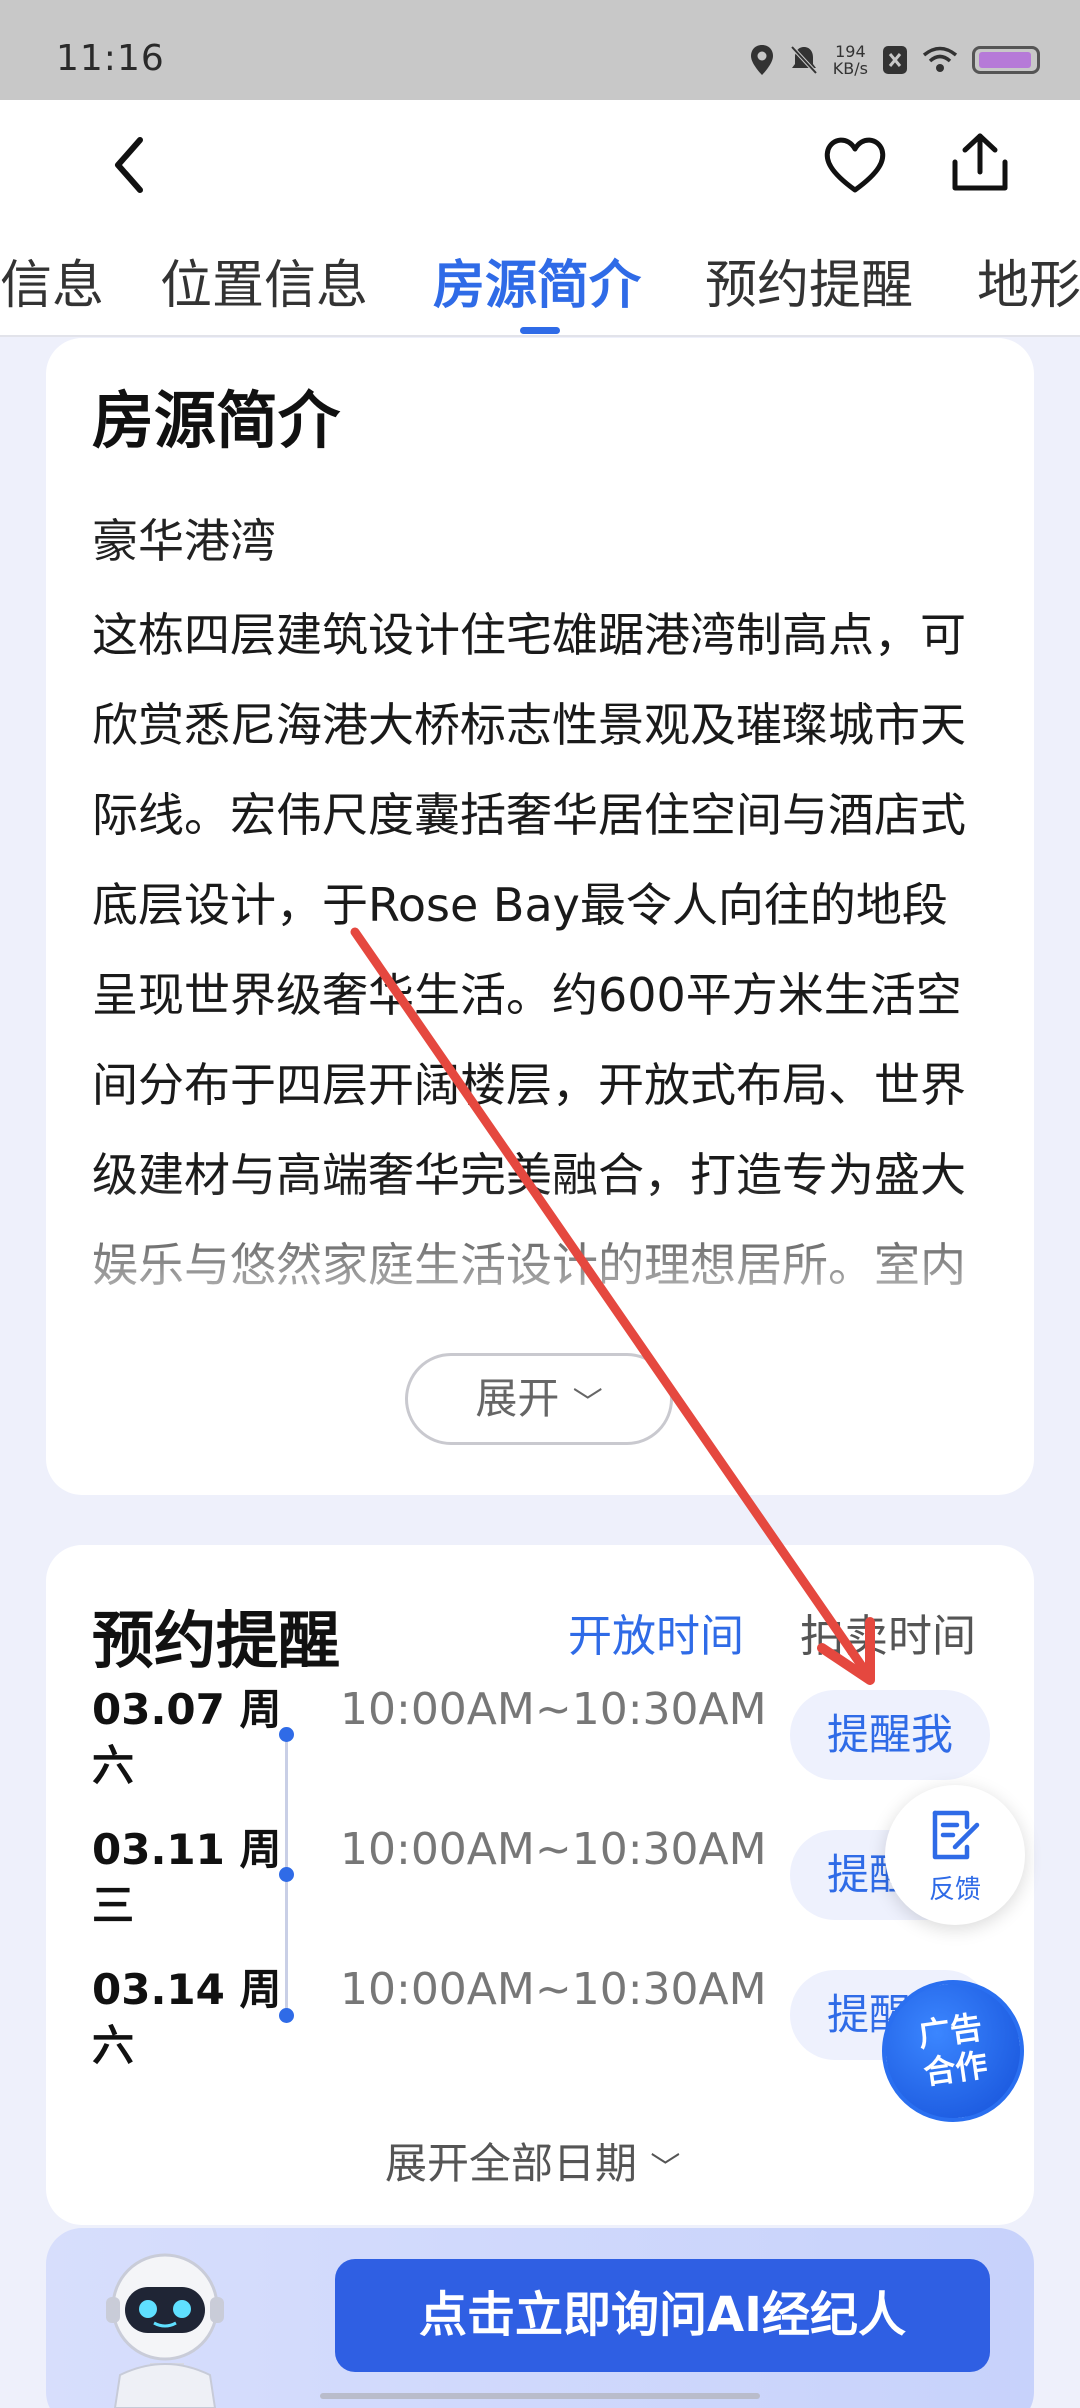 The height and width of the screenshot is (2408, 1080). I want to click on expand-dates-label: 展开全部日期, so click(511, 2163).